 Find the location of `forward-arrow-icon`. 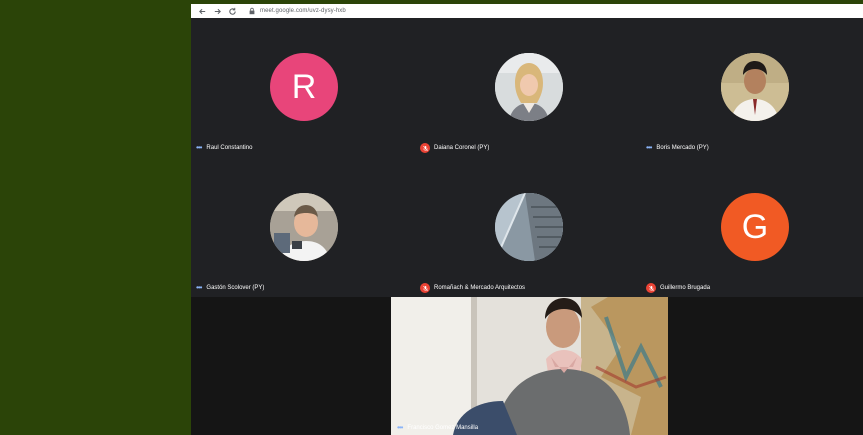

forward-arrow-icon is located at coordinates (217, 11).